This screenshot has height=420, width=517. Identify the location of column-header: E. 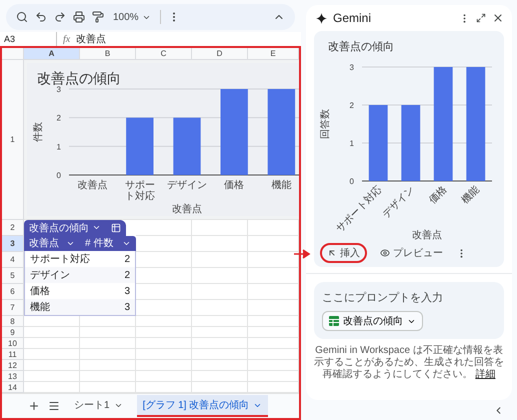
(273, 54).